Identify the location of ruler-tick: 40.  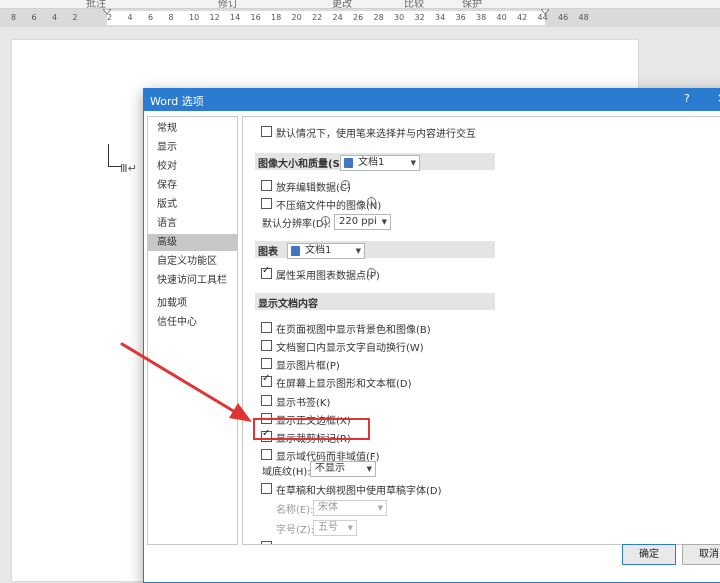
(501, 17).